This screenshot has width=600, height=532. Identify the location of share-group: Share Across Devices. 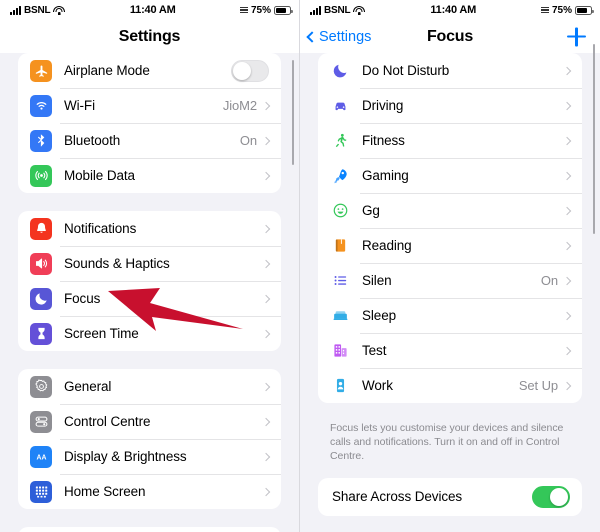
(450, 496).